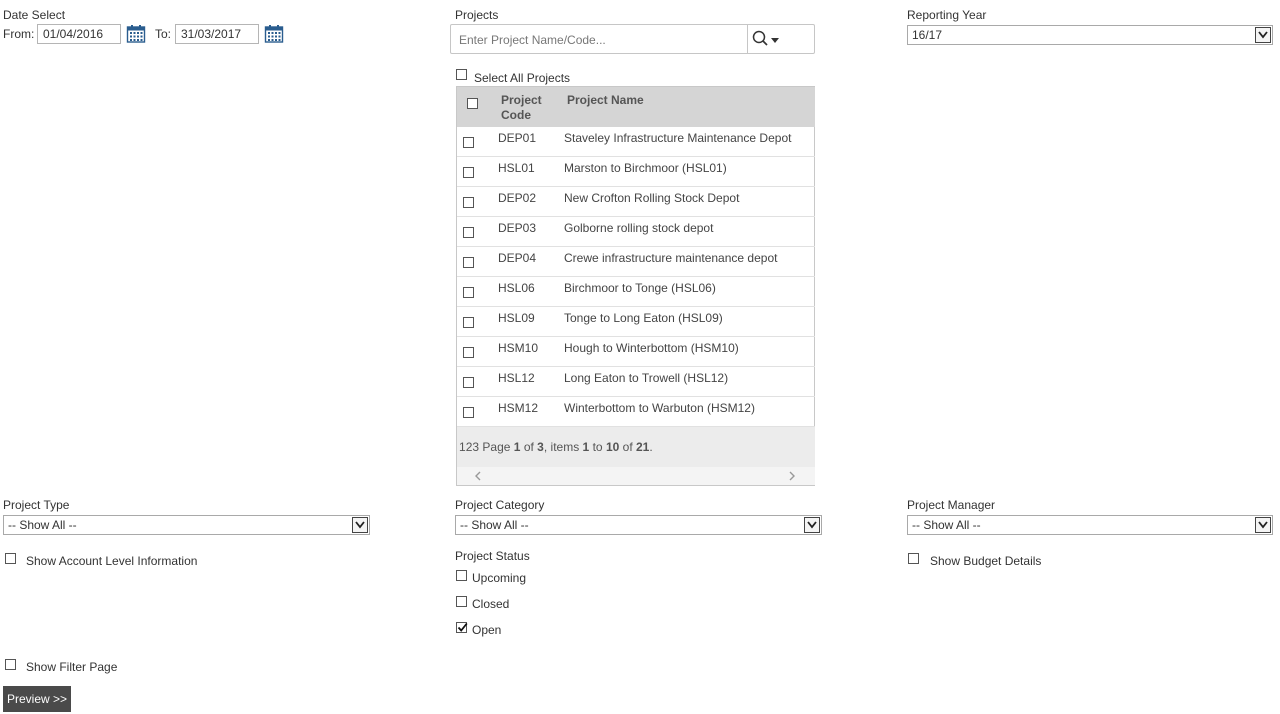 The image size is (1280, 714). What do you see at coordinates (986, 561) in the screenshot?
I see `show-budget-details-label: Show Budget Details` at bounding box center [986, 561].